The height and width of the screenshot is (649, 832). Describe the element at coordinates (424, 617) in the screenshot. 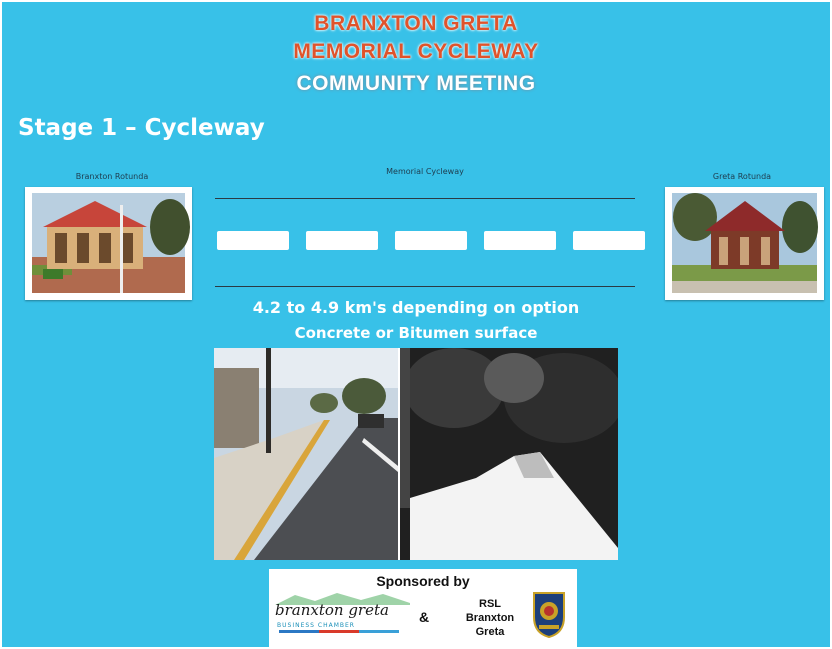

I see `ampersand: &` at that location.